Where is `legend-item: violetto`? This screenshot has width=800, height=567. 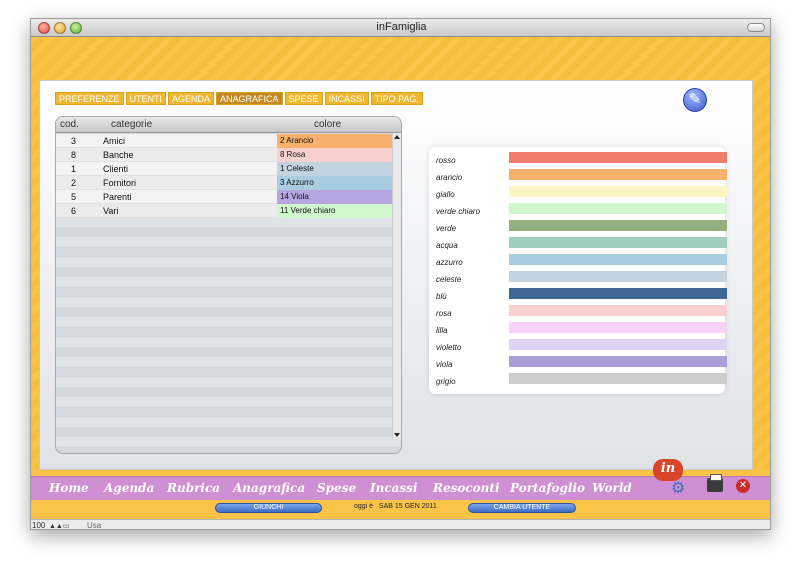
legend-item: violetto is located at coordinates (581, 347).